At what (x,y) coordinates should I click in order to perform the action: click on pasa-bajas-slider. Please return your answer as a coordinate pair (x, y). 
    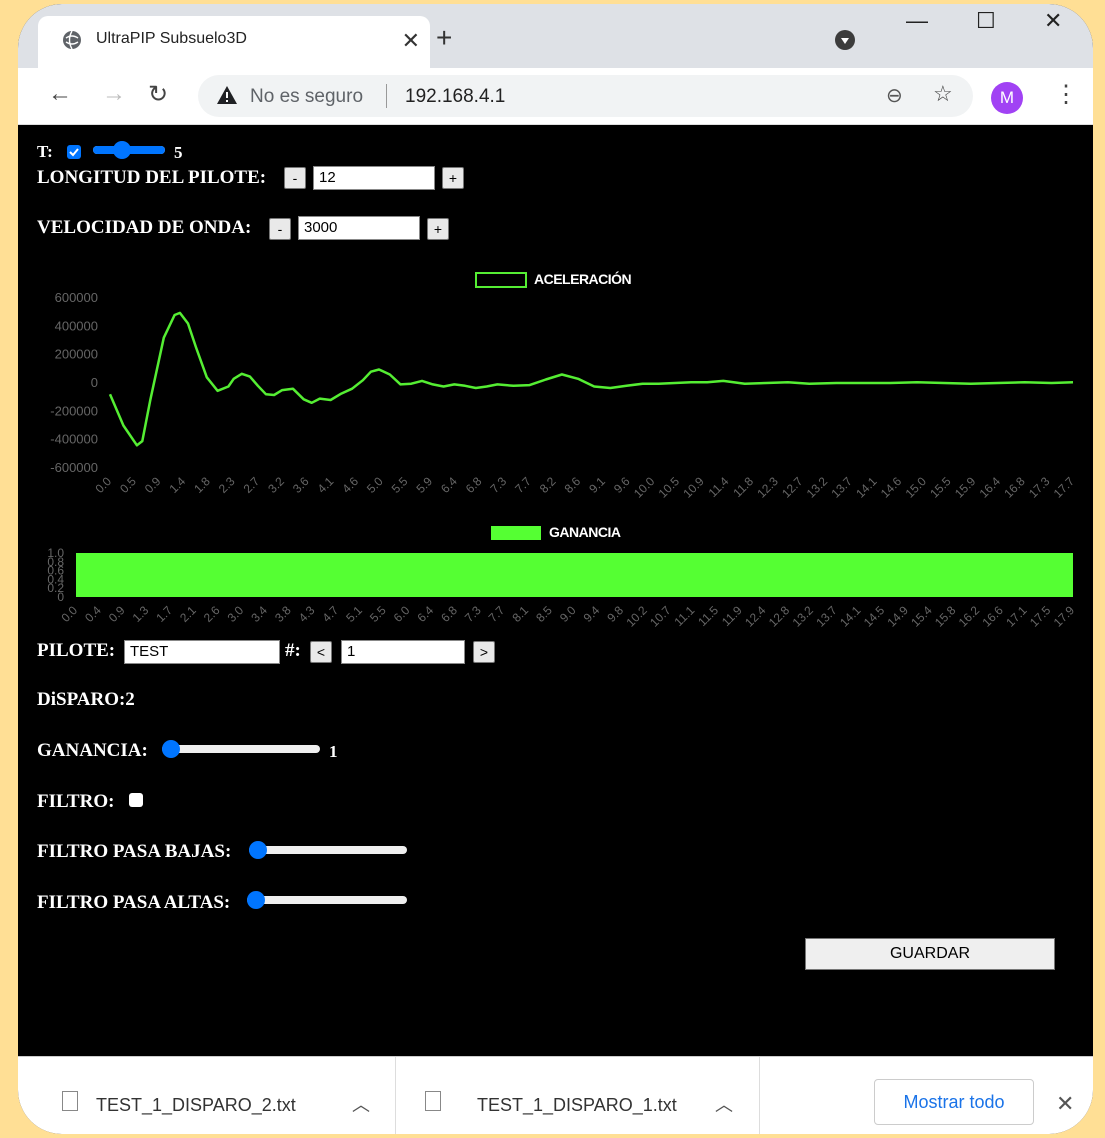
    Looking at the image, I should click on (328, 850).